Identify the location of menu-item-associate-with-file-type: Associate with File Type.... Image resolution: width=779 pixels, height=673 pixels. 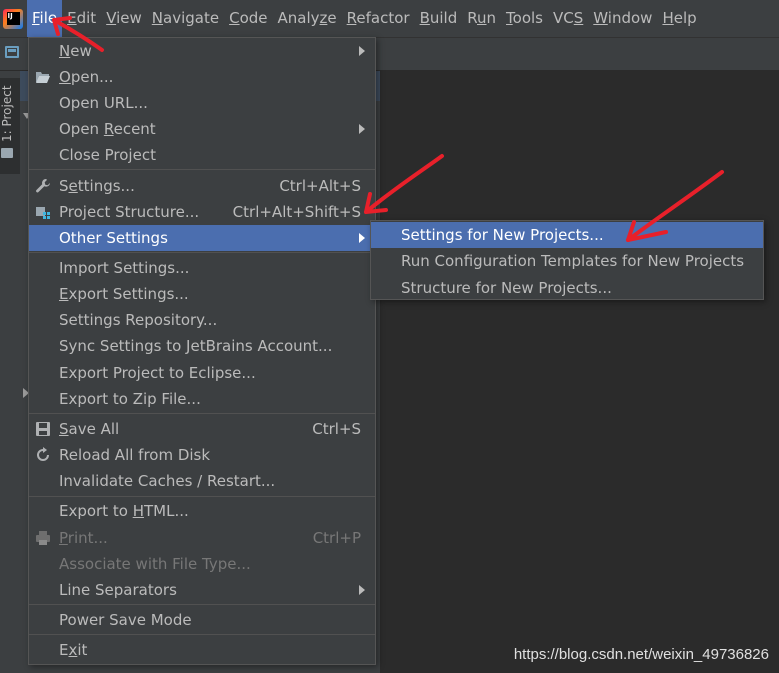
(202, 564).